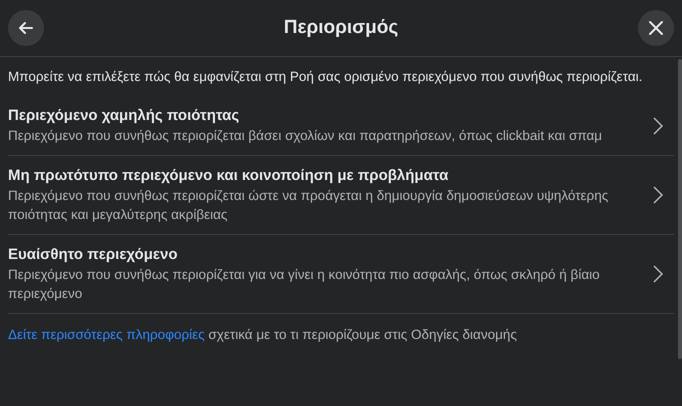 Image resolution: width=682 pixels, height=406 pixels. Describe the element at coordinates (306, 136) in the screenshot. I see `option-description: Περιεχόμενο που συνήθως περιορίζεται βάσει σχολίων και παρατηρήσεων, όπως clickbait και σπαμ` at that location.